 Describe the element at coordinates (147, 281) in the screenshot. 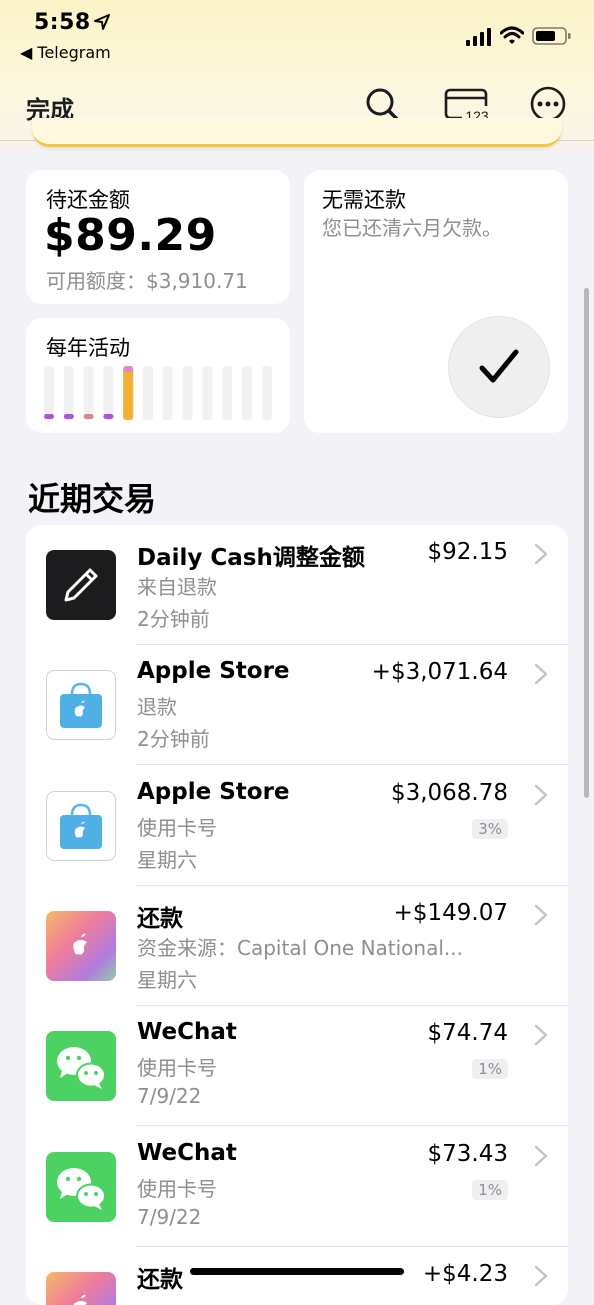

I see `available-credit: 可用额度：$3,910.71` at that location.